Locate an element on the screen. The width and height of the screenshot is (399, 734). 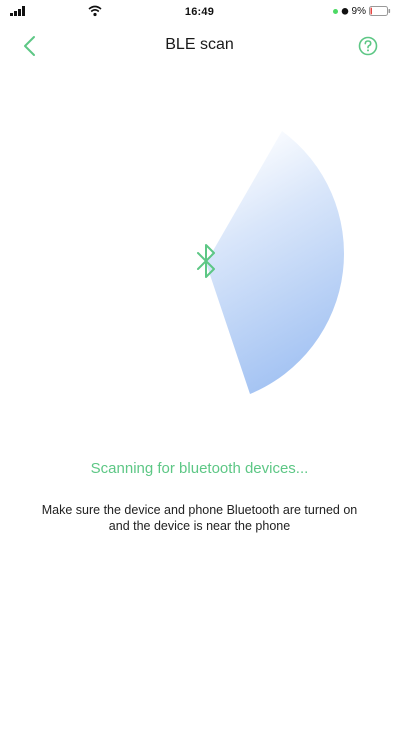
page-title: BLE scan is located at coordinates (199, 44).